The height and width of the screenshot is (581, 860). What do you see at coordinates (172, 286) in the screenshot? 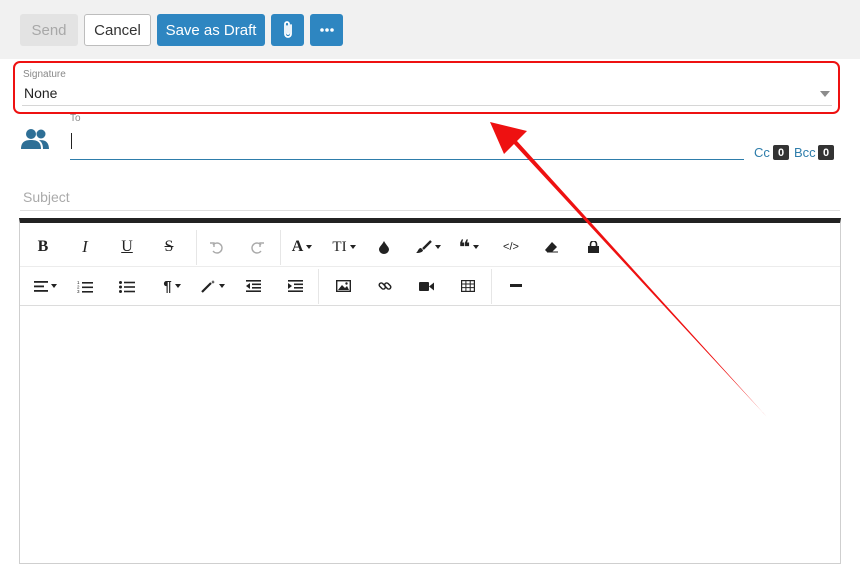
I see `paragraph-icon: ¶` at bounding box center [172, 286].